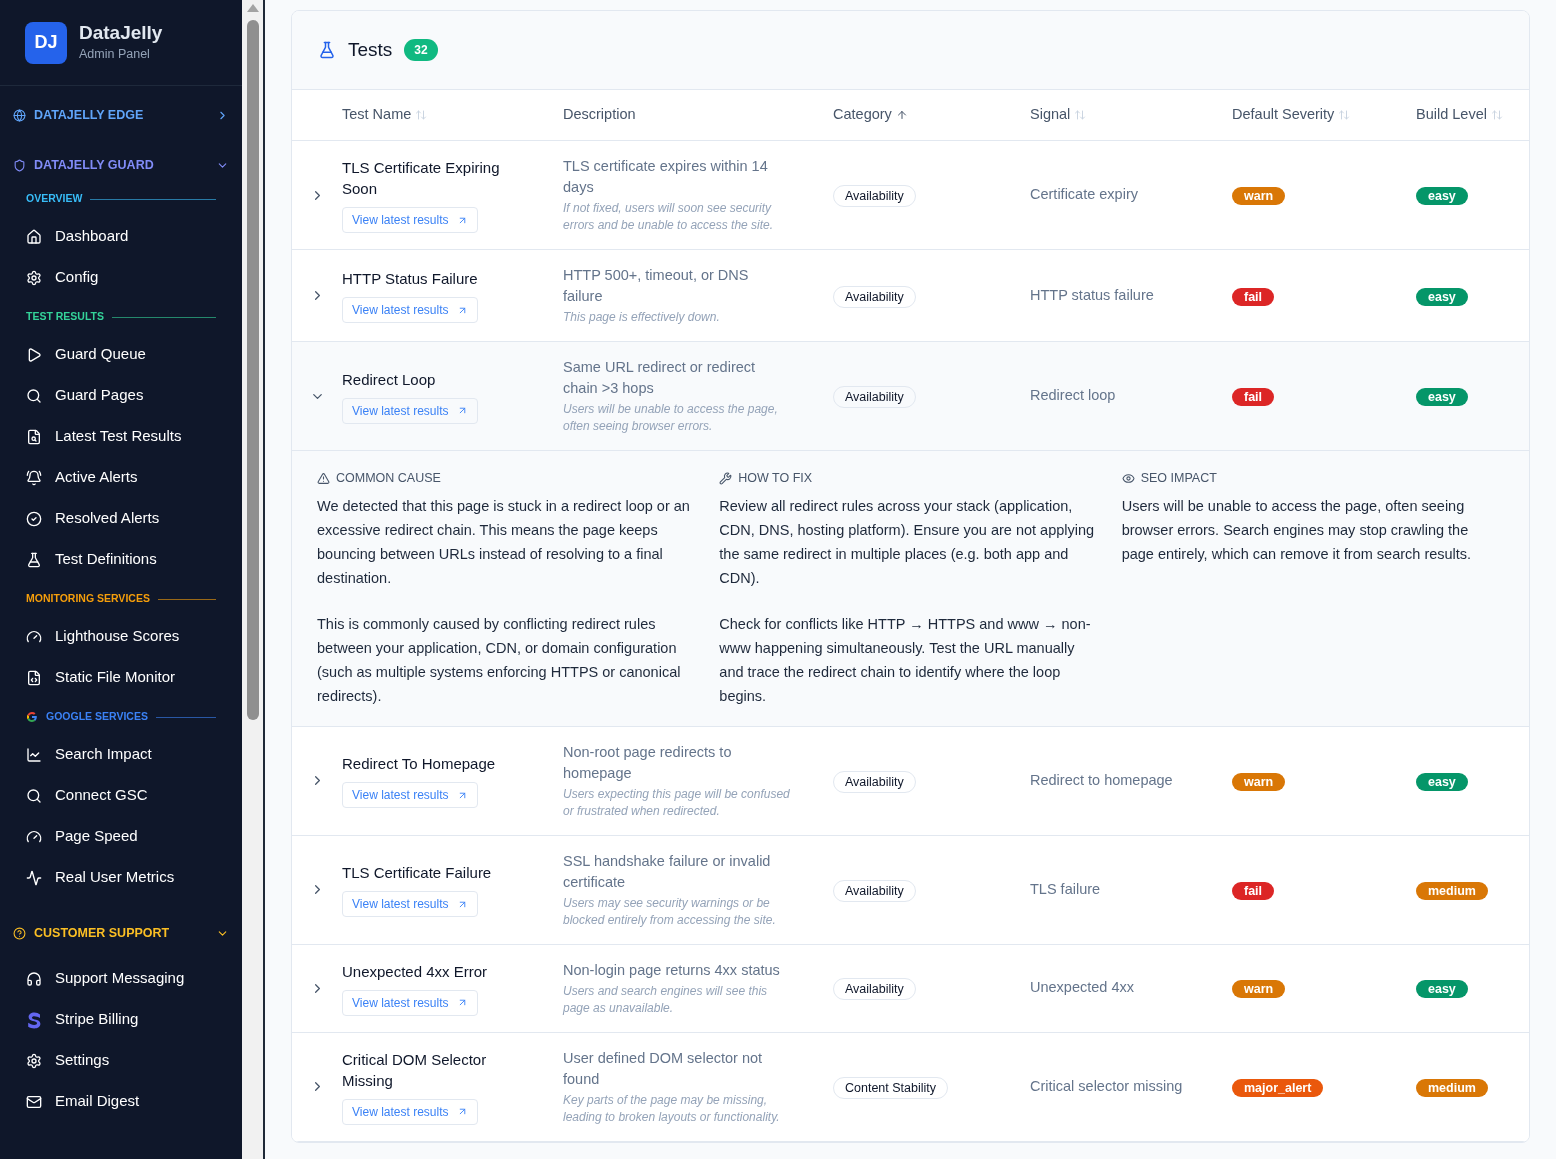 This screenshot has width=1556, height=1159. What do you see at coordinates (34, 1019) in the screenshot?
I see `s-logo-icon` at bounding box center [34, 1019].